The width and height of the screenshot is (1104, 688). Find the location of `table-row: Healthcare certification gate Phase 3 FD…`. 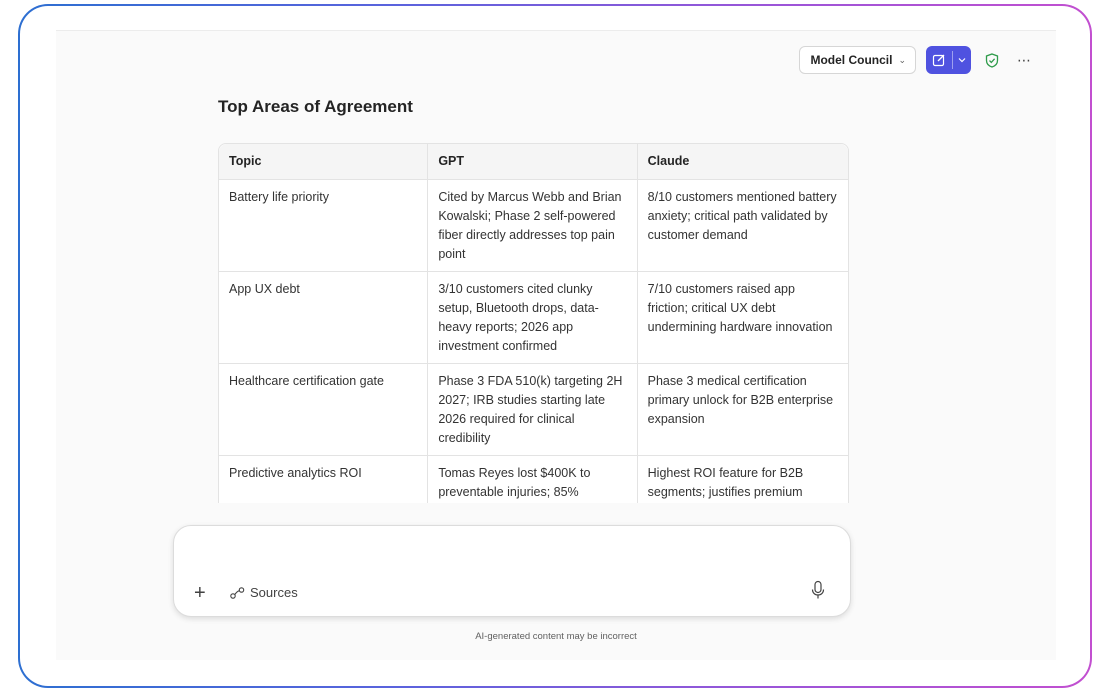

table-row: Healthcare certification gate Phase 3 FD… is located at coordinates (533, 410).